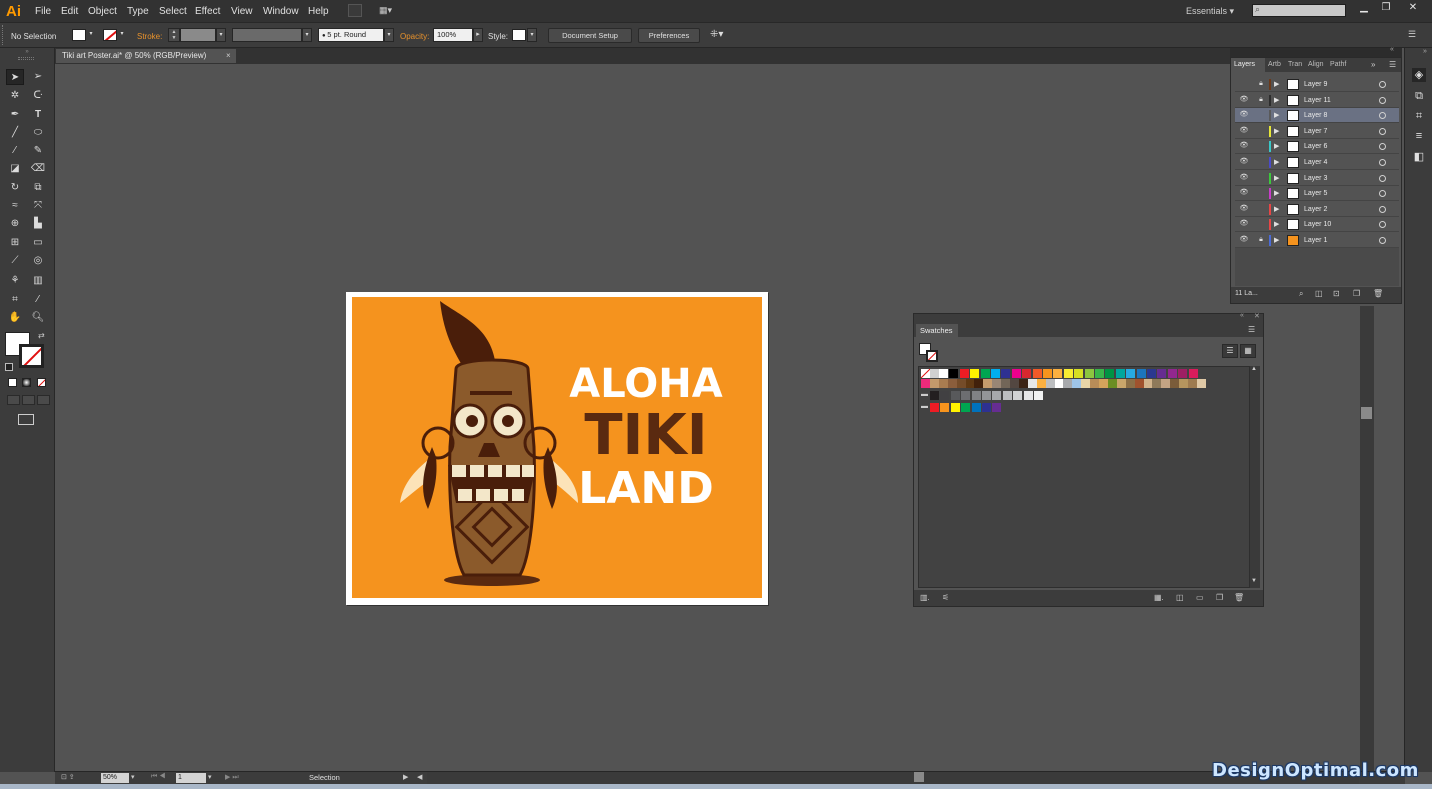 This screenshot has width=1432, height=789. Describe the element at coordinates (389, 35) in the screenshot. I see `brush-dropdown: ▾` at that location.